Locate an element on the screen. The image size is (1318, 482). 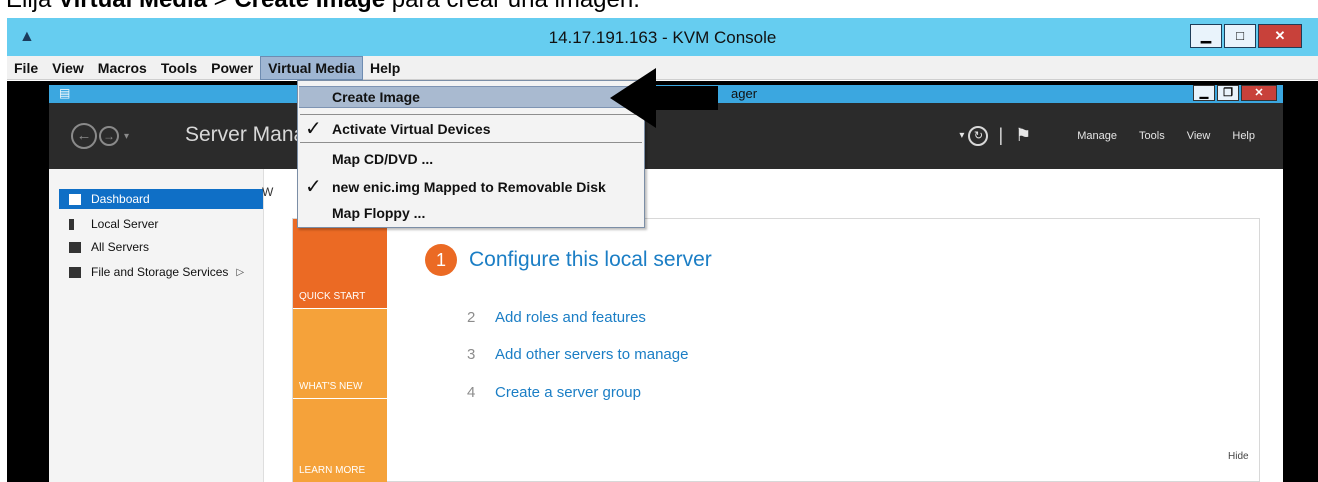
header-toolbar: ▾ ↻ | ⚑ Manage Tools View Help is located at coordinates (1107, 135).